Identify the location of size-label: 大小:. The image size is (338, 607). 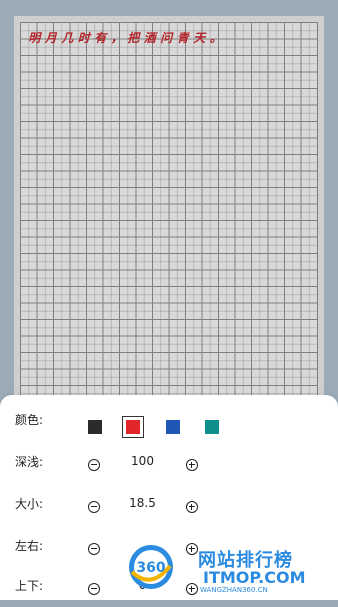
(29, 504).